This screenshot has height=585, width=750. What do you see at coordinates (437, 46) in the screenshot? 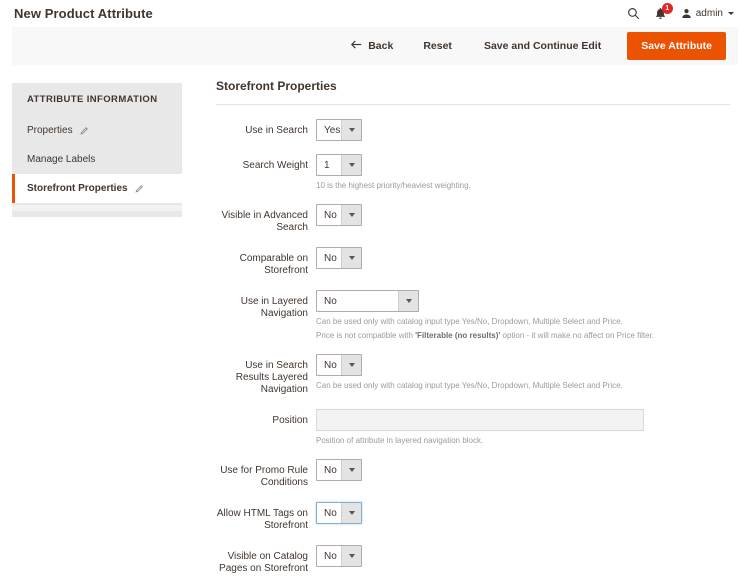
I see `reset-button: Reset` at bounding box center [437, 46].